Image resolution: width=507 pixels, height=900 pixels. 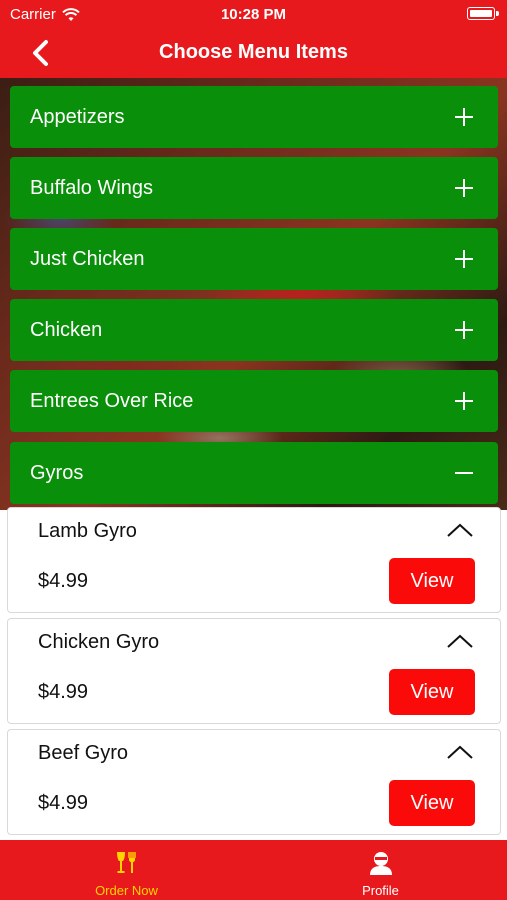 I want to click on category-entrees-over-rice: Entrees Over Rice, so click(x=254, y=401).